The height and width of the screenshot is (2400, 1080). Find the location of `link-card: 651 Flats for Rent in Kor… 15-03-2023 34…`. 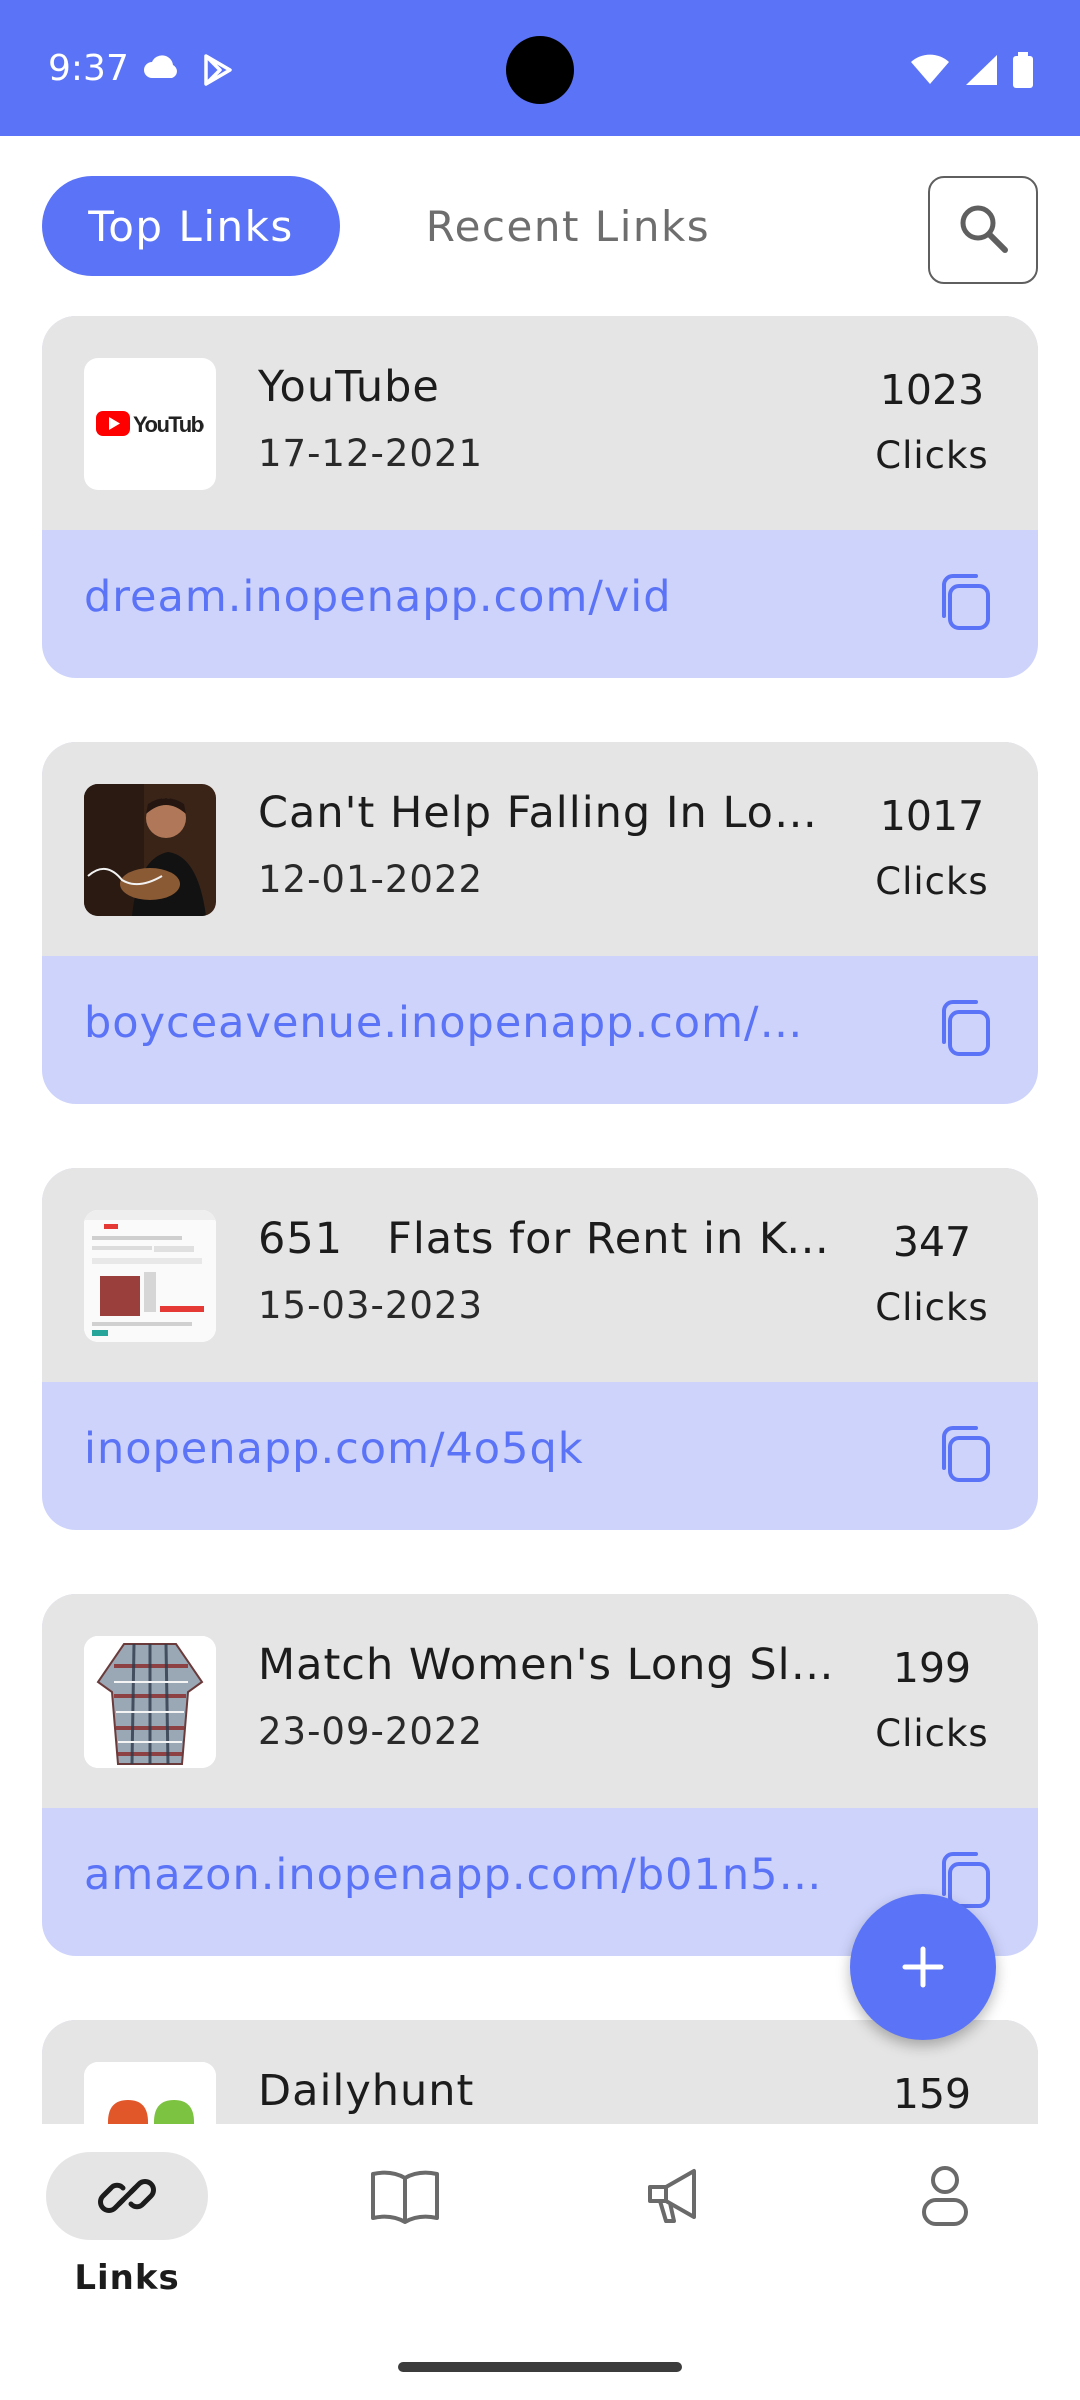

link-card: 651 Flats for Rent in Kor… 15-03-2023 34… is located at coordinates (540, 1349).